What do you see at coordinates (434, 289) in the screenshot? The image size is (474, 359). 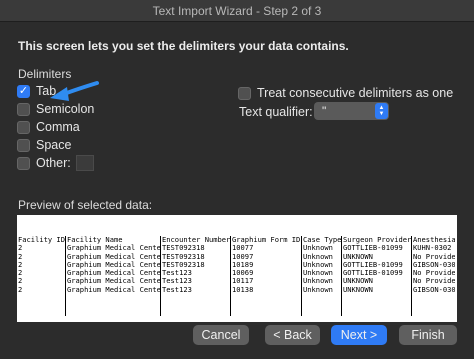 I see `preview-cell: GIBSON-030` at bounding box center [434, 289].